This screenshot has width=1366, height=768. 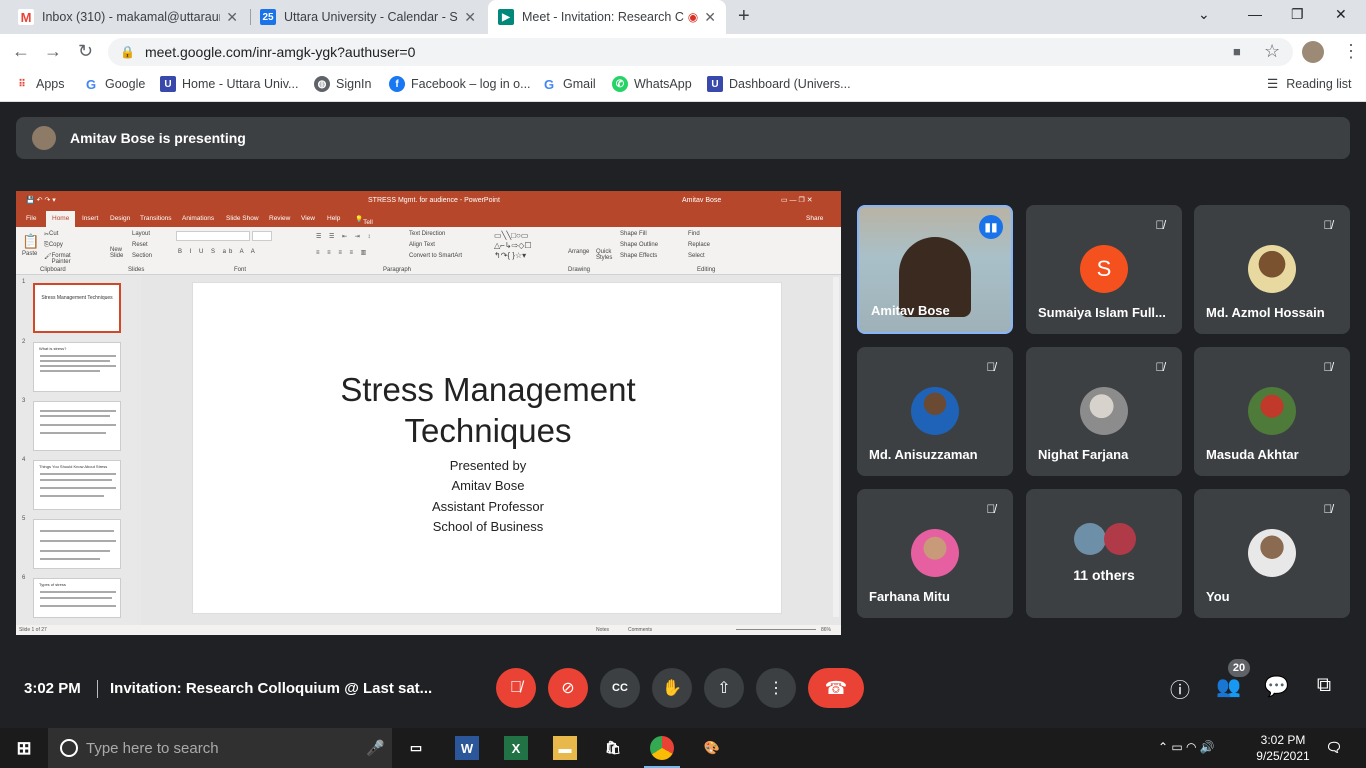 What do you see at coordinates (568, 84) in the screenshot?
I see `bookmark-gmail: G Gmail` at bounding box center [568, 84].